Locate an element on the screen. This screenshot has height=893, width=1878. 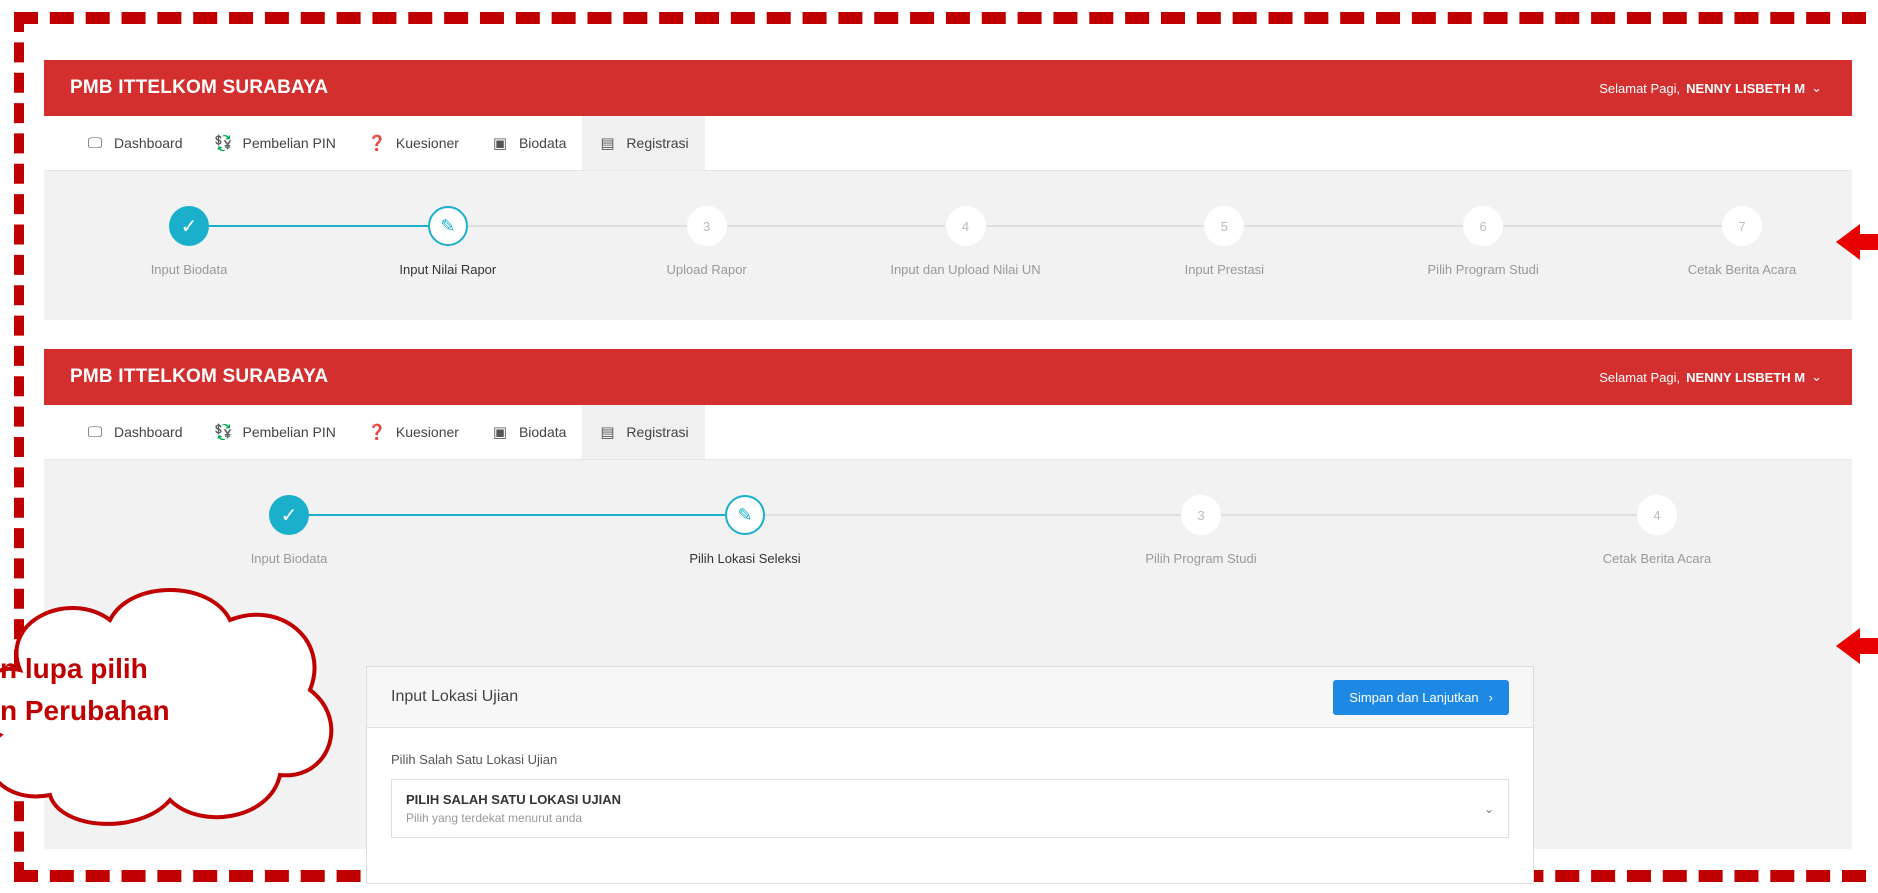
step-2: ✎ Pilih Lokasi Seleksi is located at coordinates (745, 530).